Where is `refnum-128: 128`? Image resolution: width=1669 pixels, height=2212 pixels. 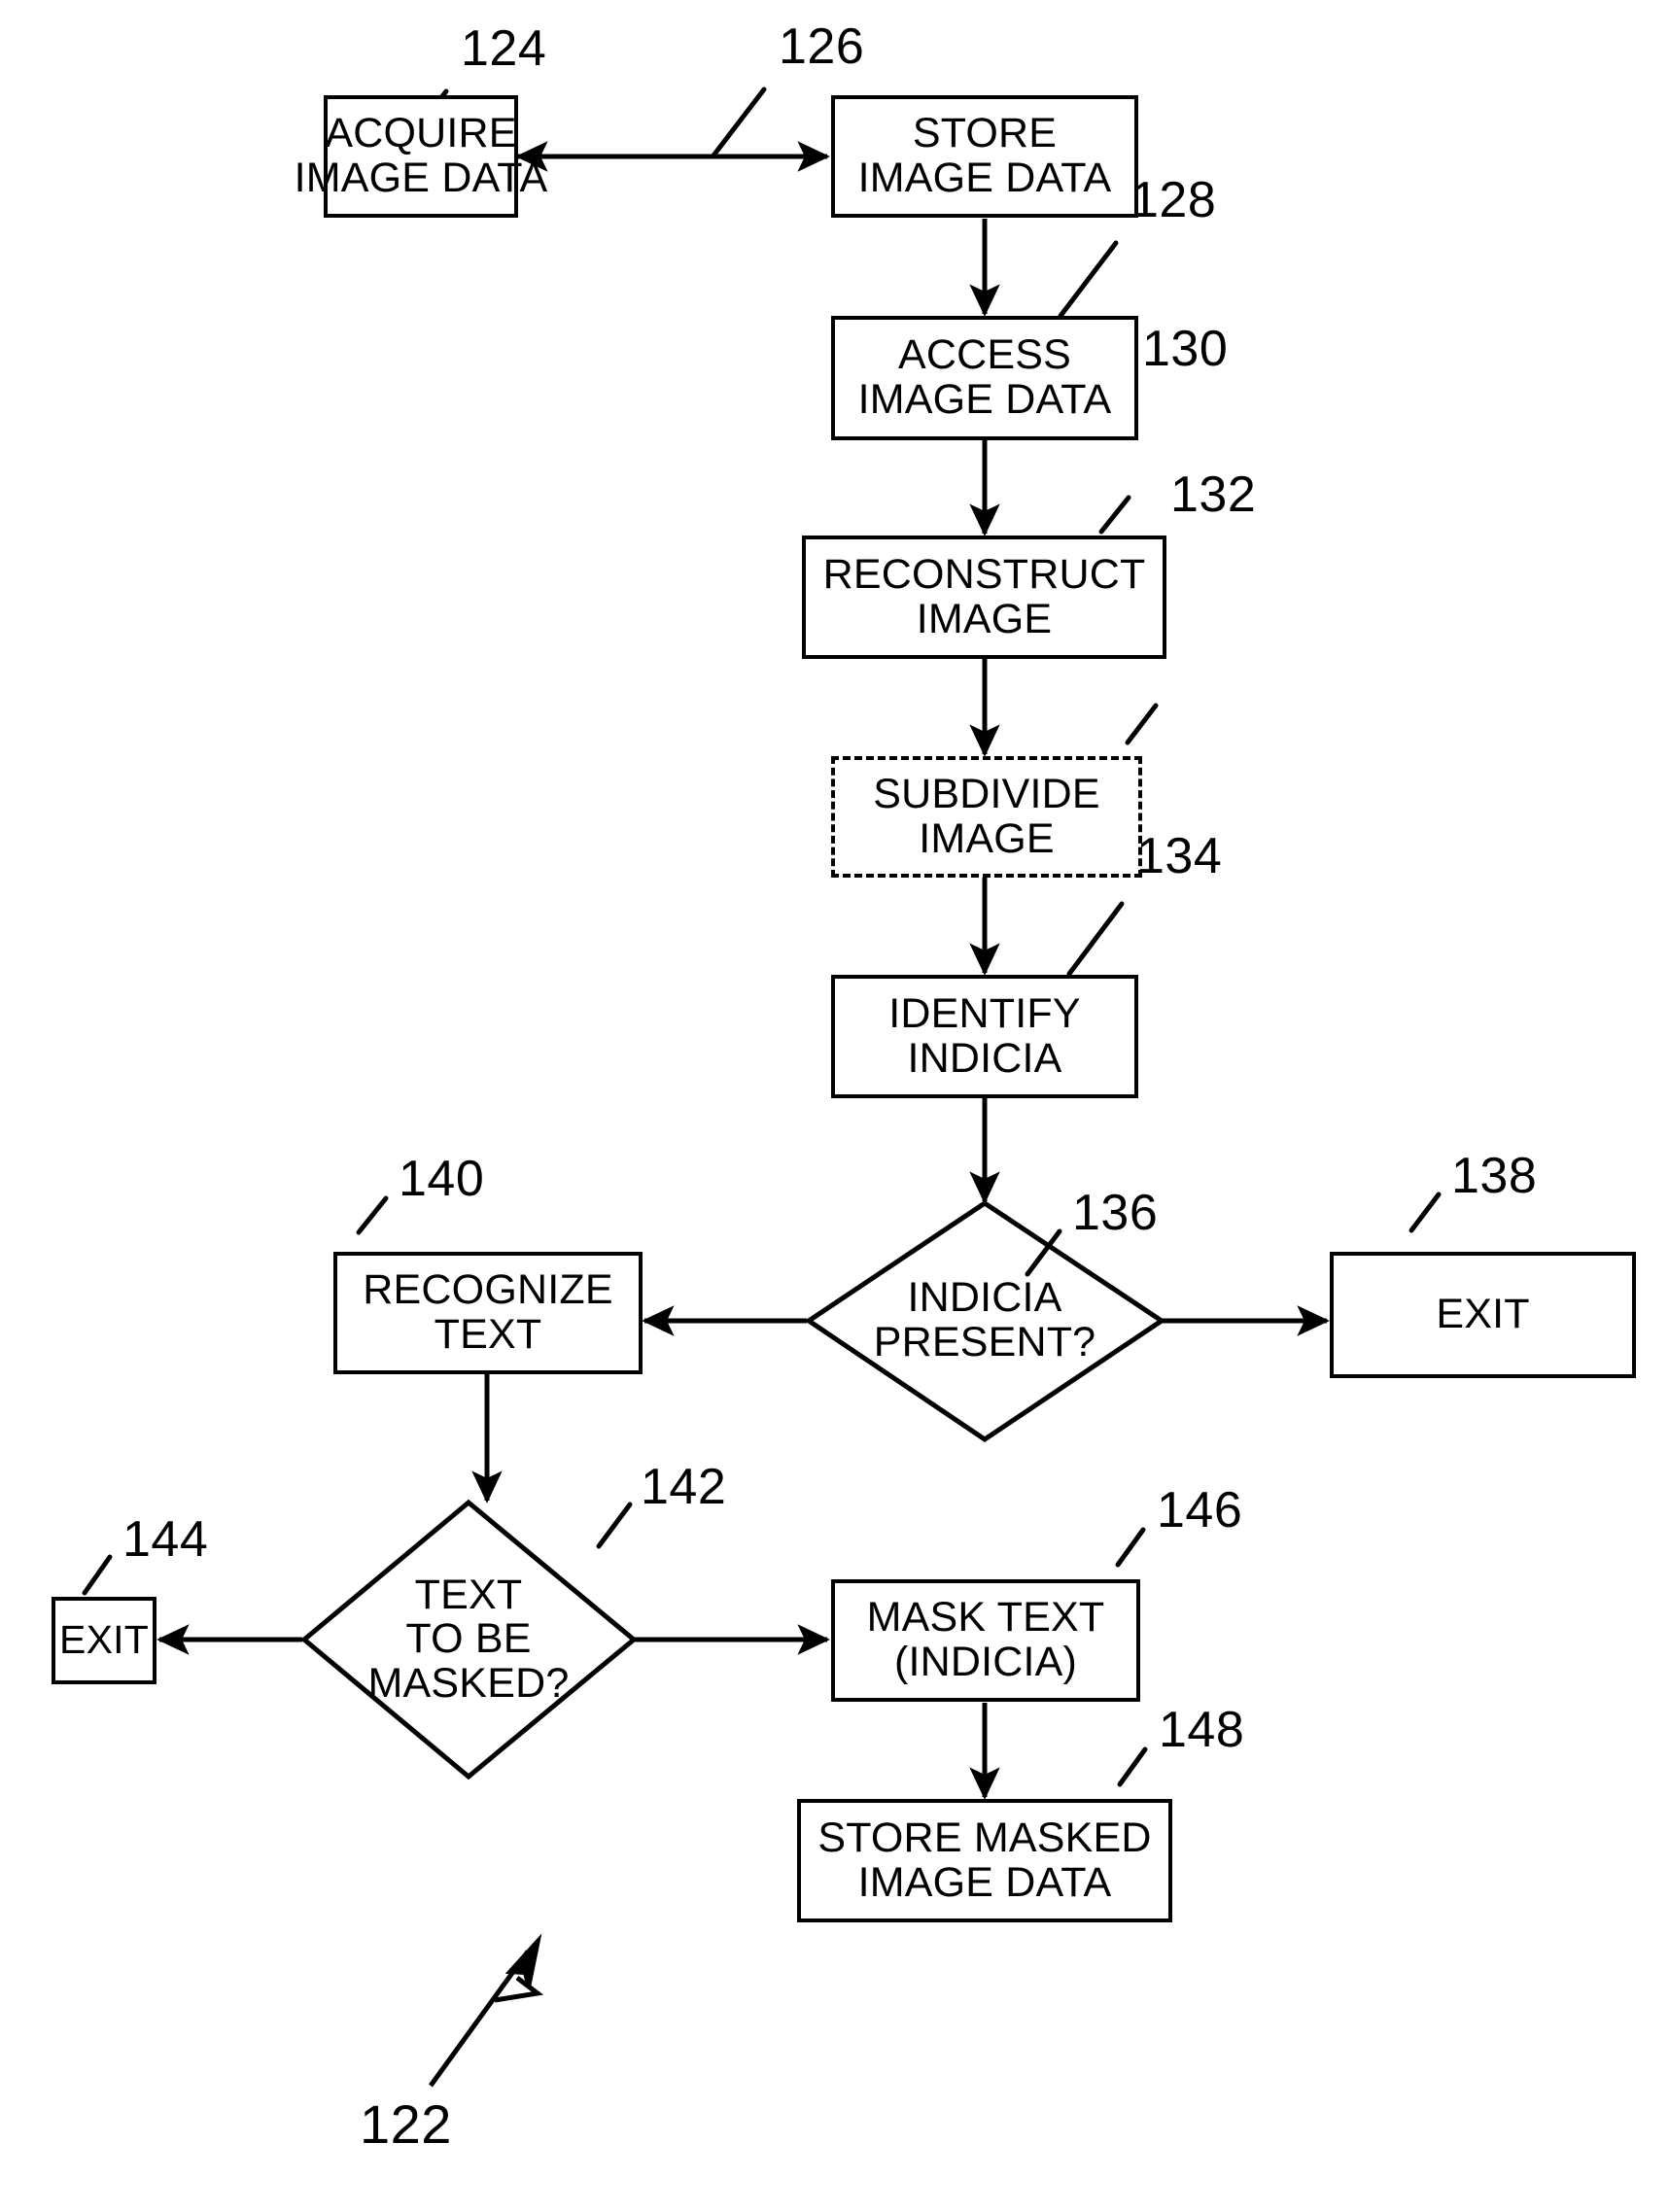 refnum-128: 128 is located at coordinates (1173, 200).